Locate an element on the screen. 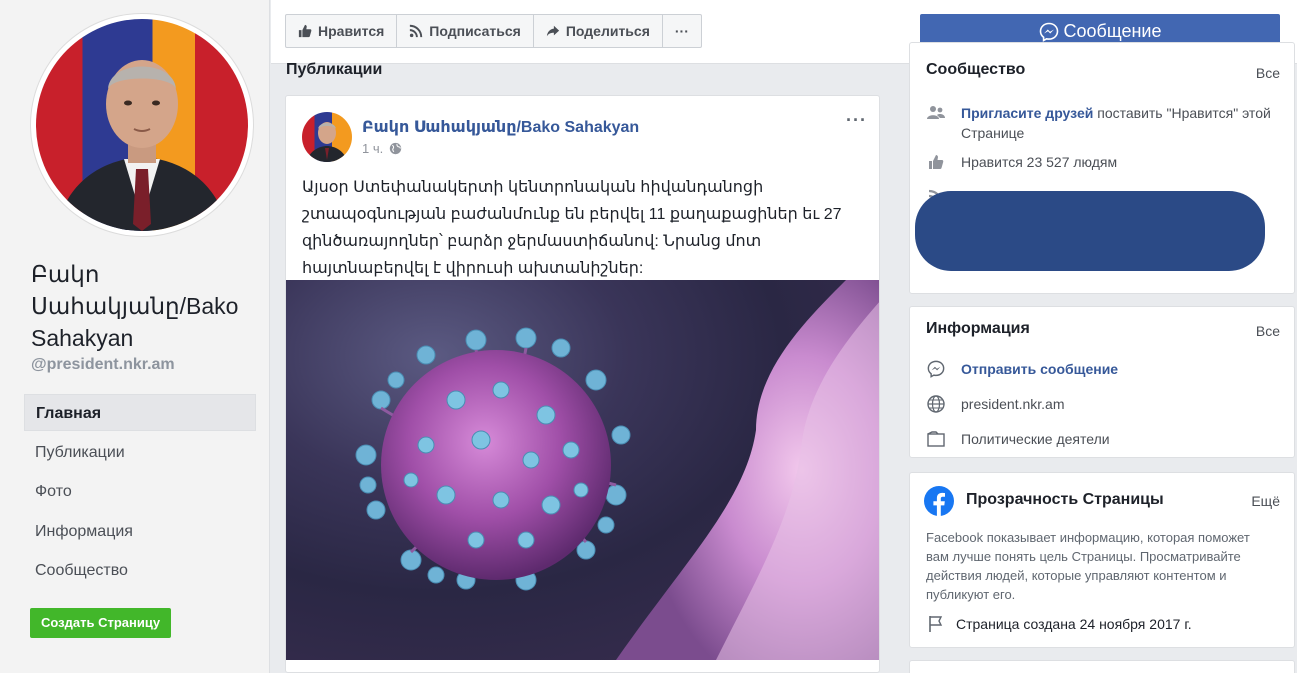 This screenshot has width=1297, height=673. transparency-more-link: Ещё is located at coordinates (1265, 501).